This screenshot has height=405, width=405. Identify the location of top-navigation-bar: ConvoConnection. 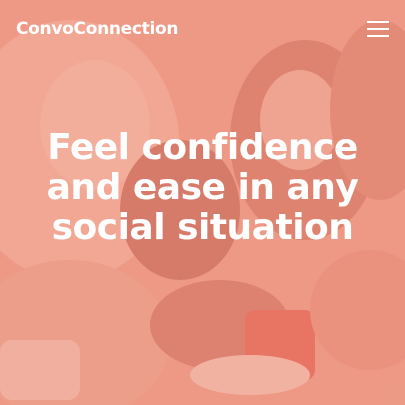
(202, 29).